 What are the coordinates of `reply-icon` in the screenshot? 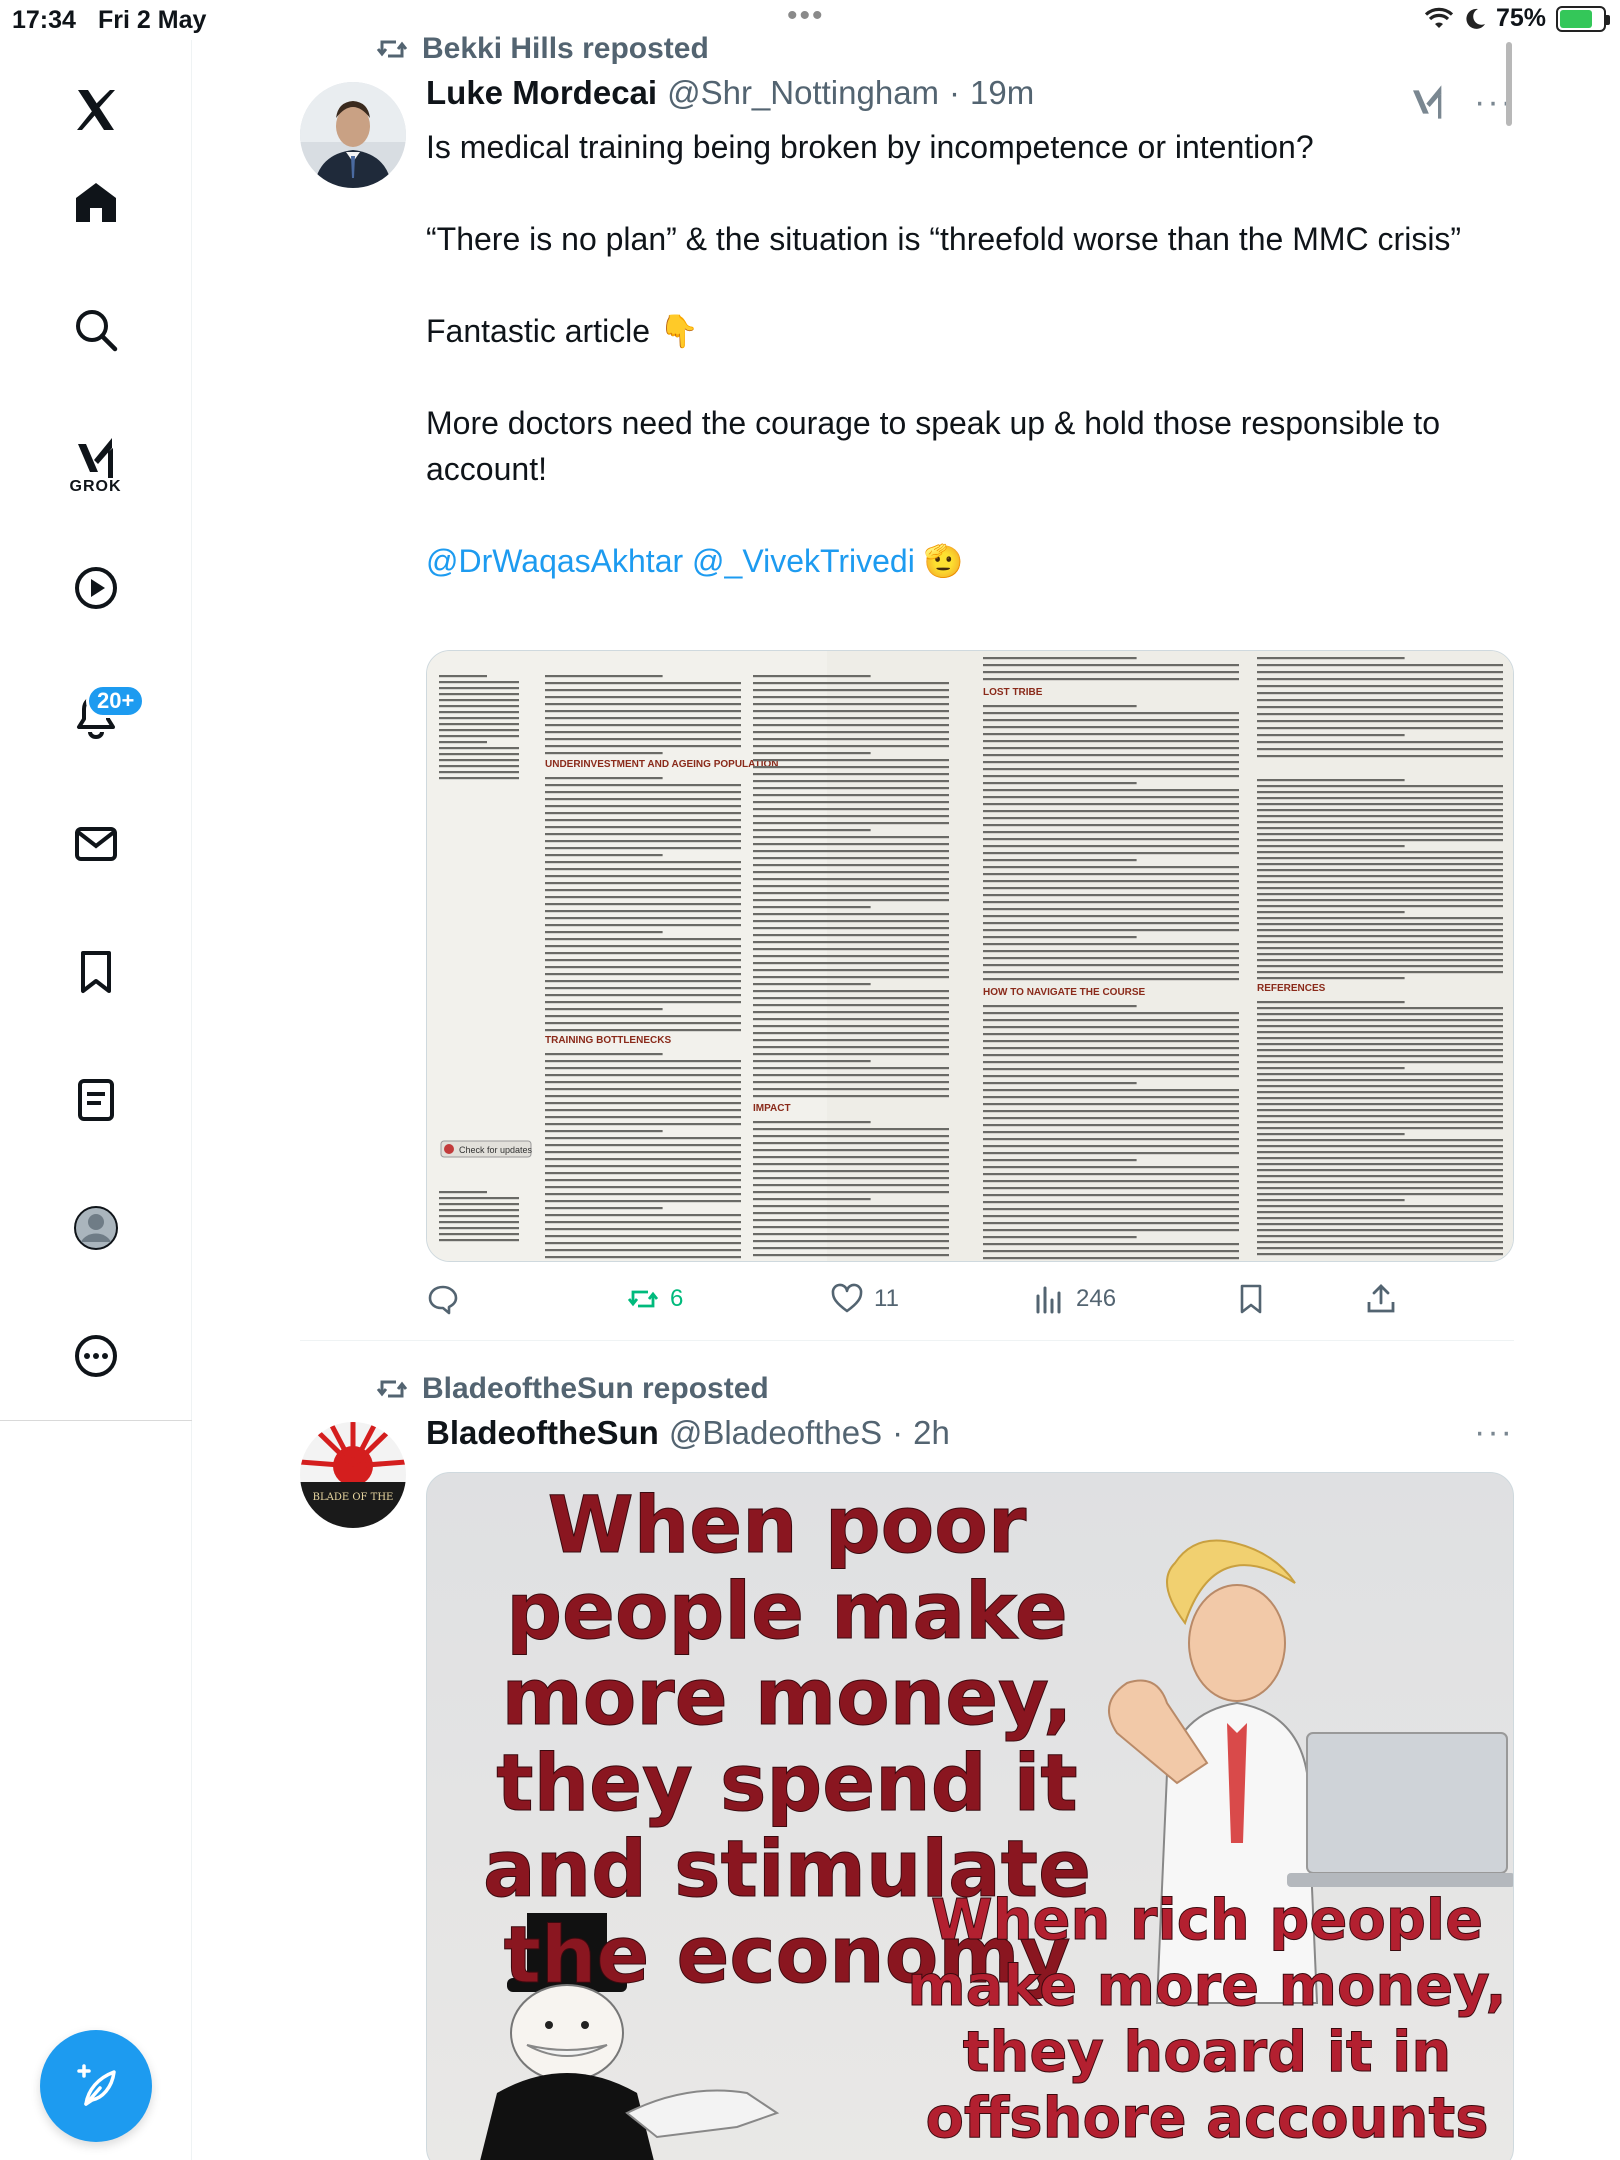 It's located at (443, 1300).